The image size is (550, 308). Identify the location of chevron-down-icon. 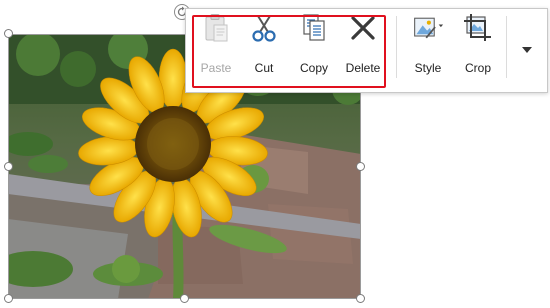
(527, 50).